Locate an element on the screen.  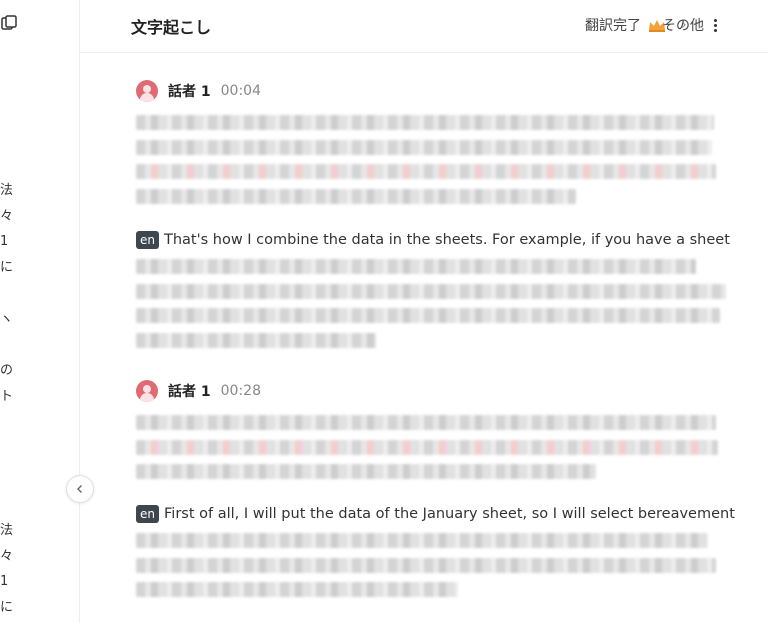
copy-icon is located at coordinates (9, 23).